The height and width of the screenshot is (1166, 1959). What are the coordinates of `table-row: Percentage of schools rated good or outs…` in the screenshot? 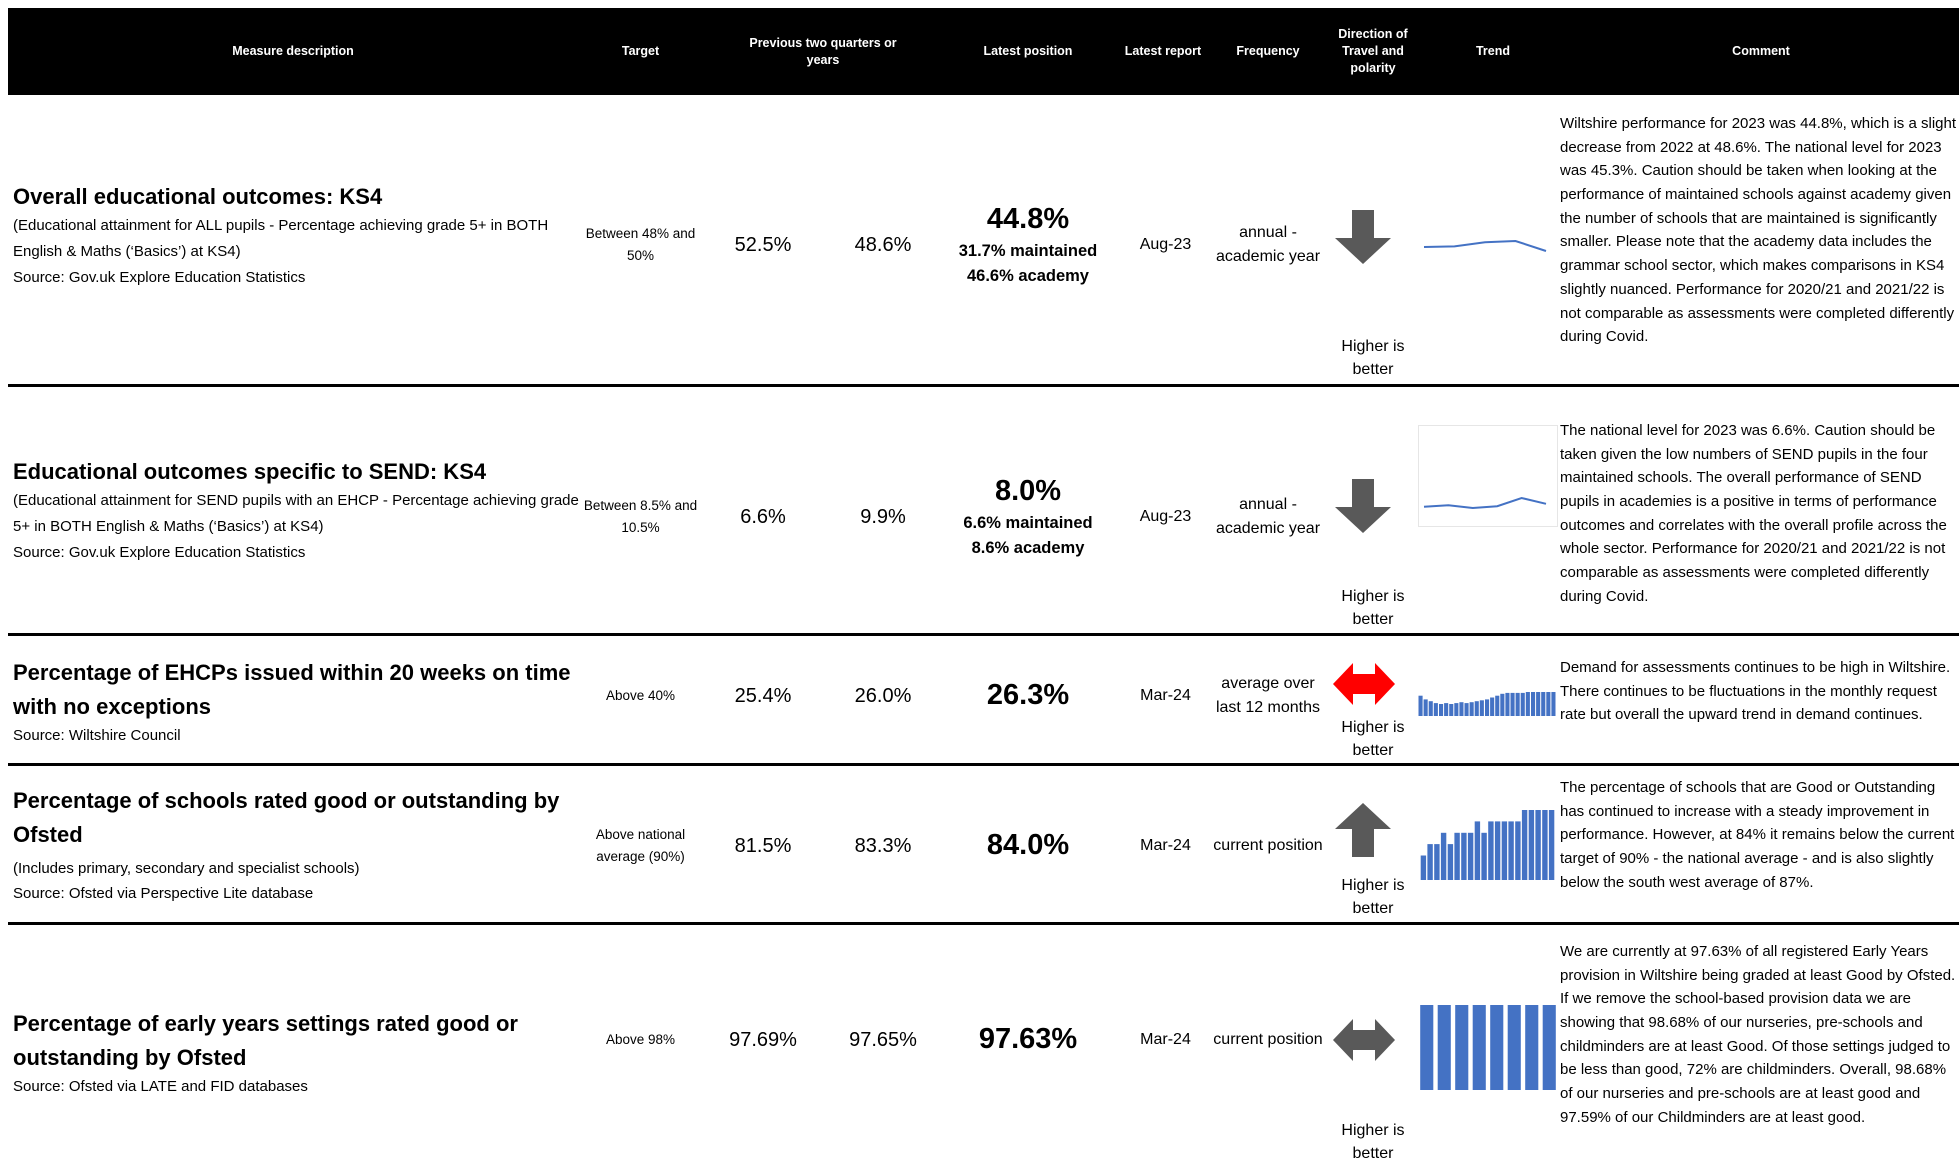 It's located at (983, 844).